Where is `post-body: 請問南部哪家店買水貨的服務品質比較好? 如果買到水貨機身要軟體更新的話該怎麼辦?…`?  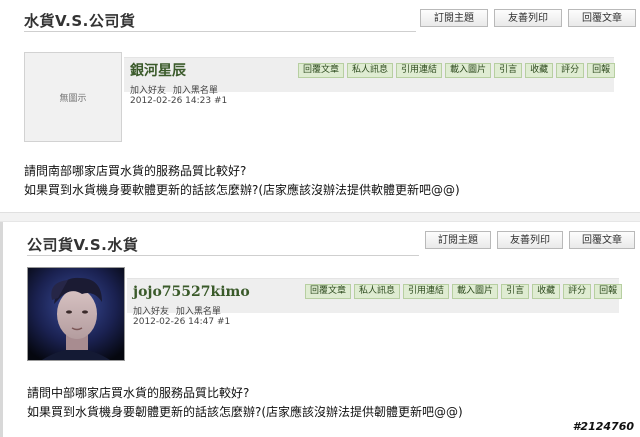
post-body: 請問南部哪家店買水貨的服務品質比較好? 如果買到水貨機身要軟體更新的話該怎麼辦?… is located at coordinates (242, 181).